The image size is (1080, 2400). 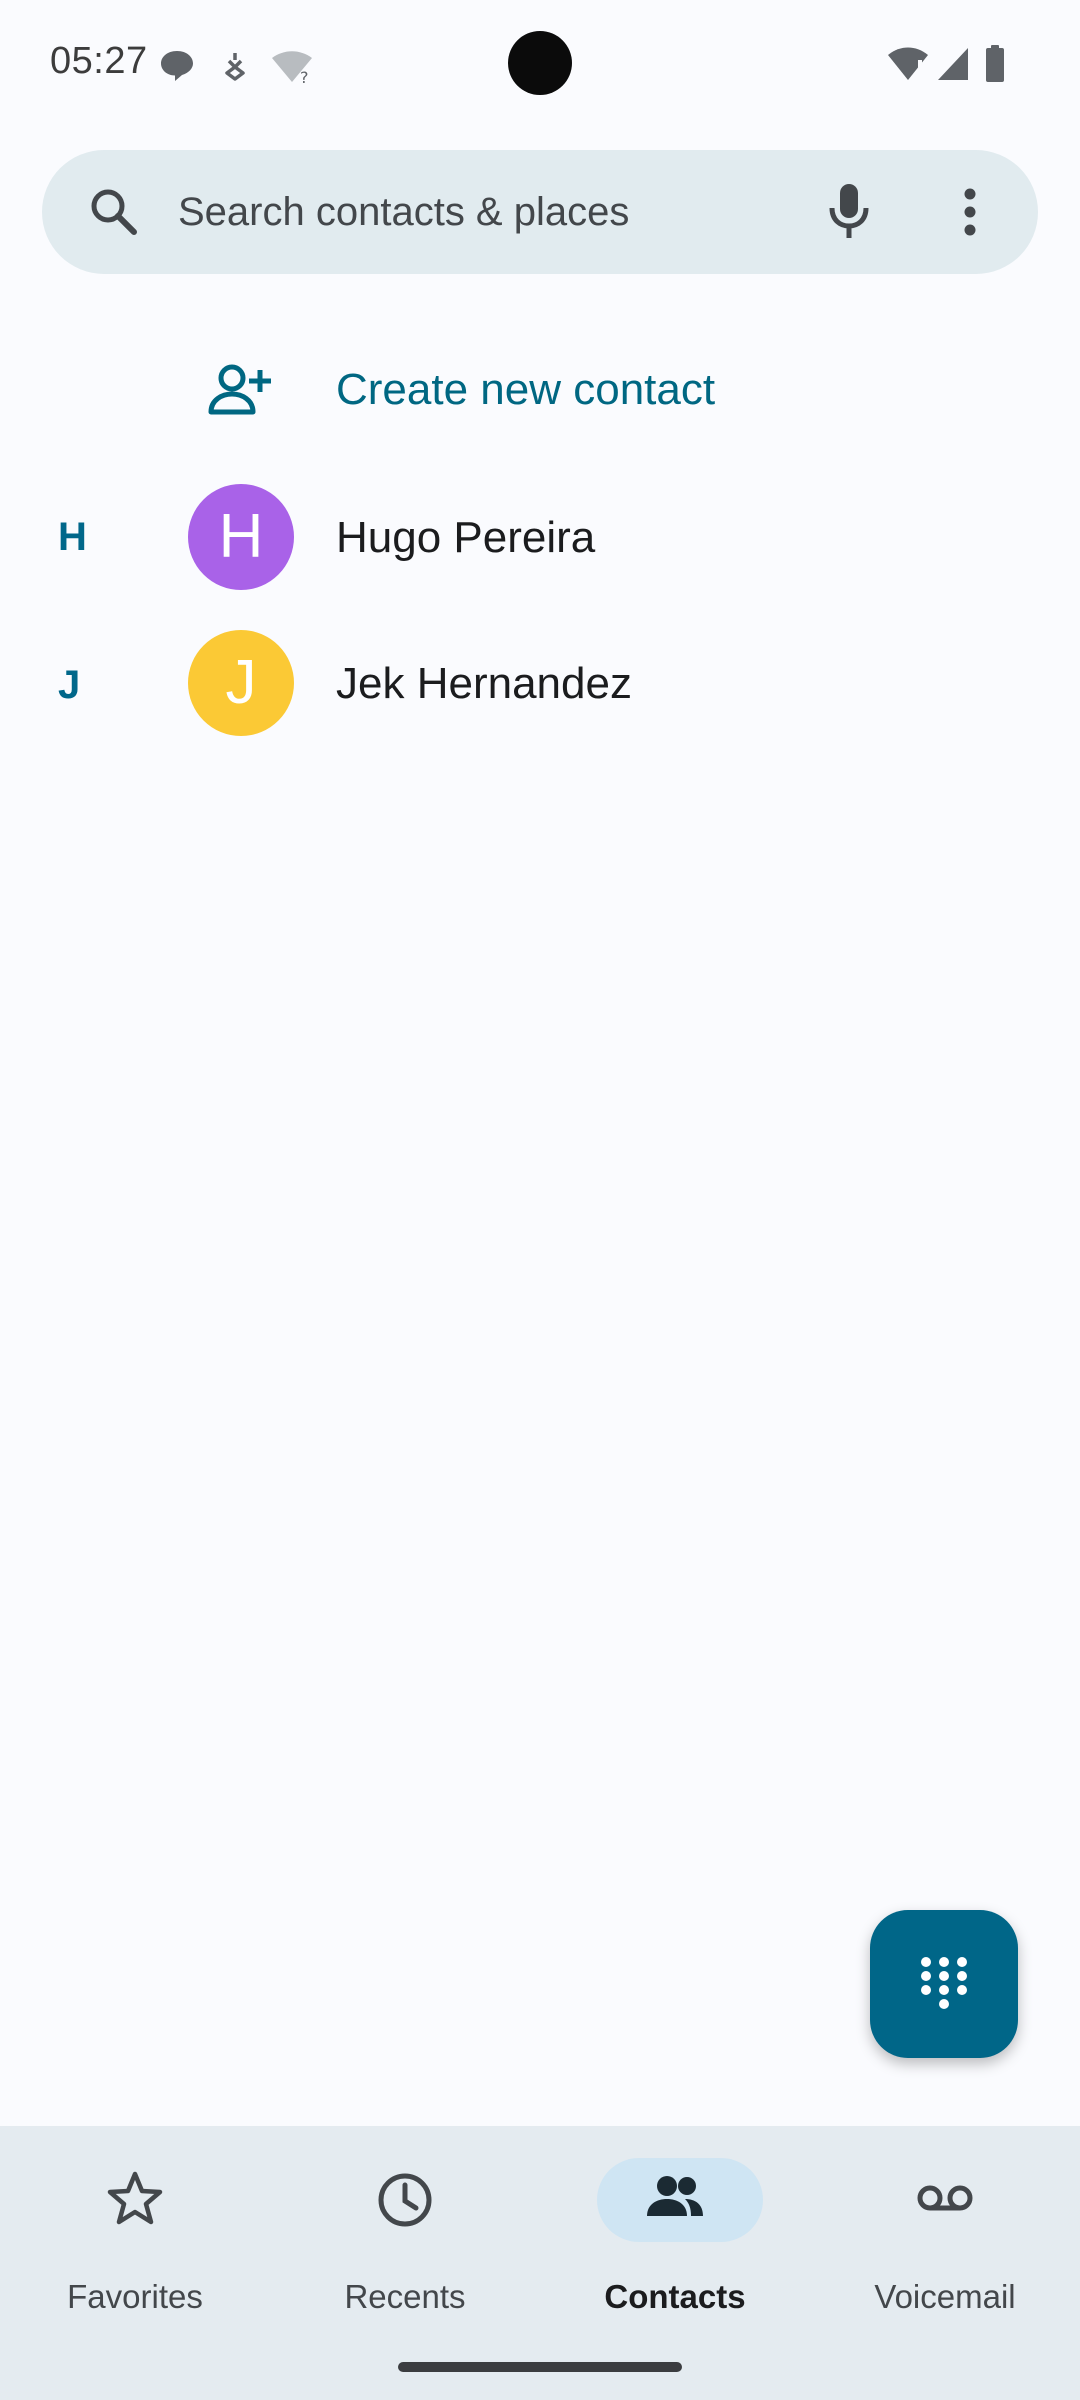 I want to click on status-time: 05:27, so click(x=99, y=61).